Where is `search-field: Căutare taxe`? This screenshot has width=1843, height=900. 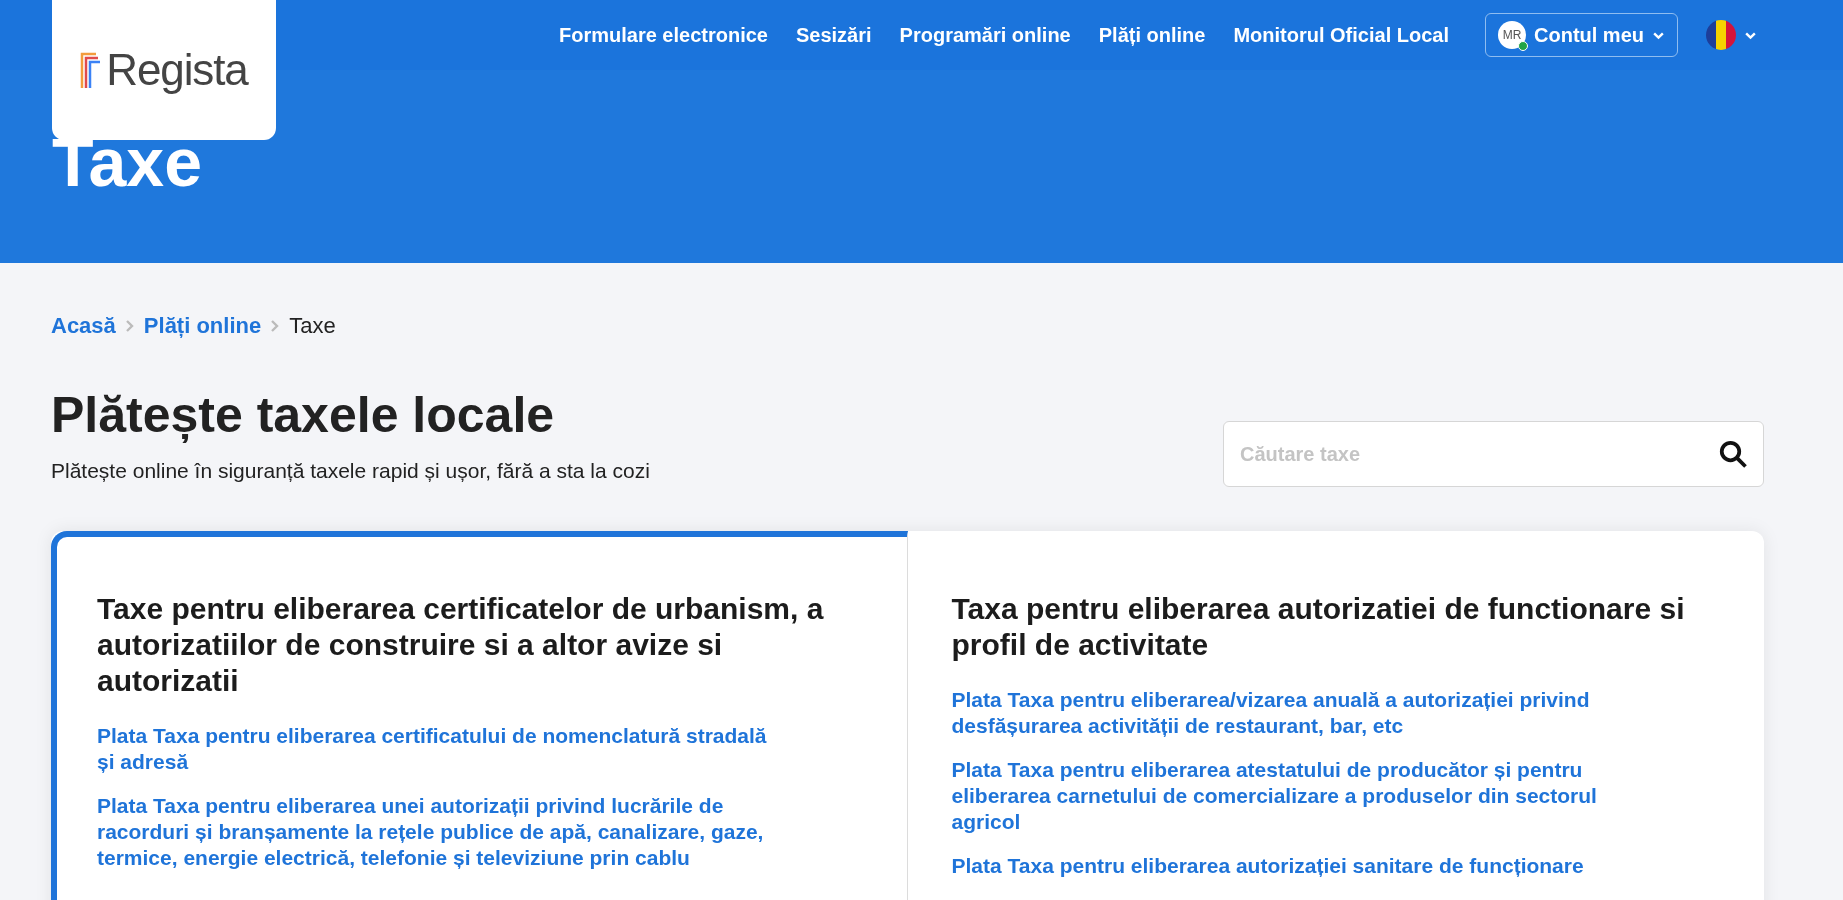 search-field: Căutare taxe is located at coordinates (1493, 454).